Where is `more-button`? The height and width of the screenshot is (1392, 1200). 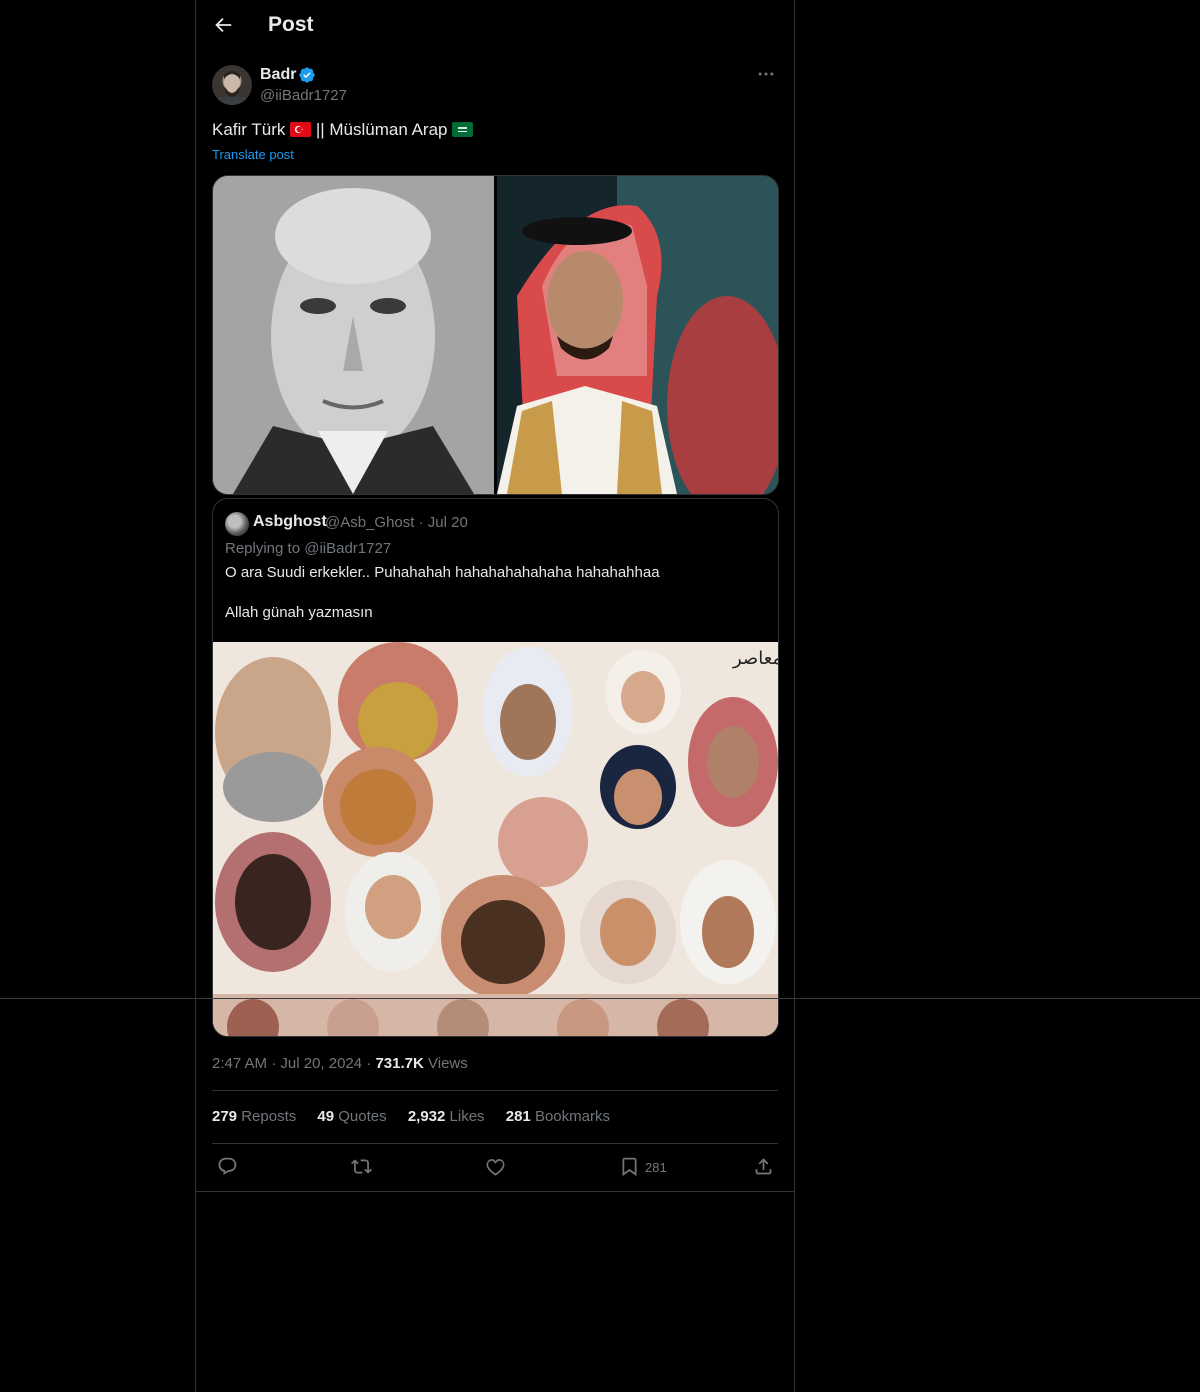
more-button is located at coordinates (768, 75).